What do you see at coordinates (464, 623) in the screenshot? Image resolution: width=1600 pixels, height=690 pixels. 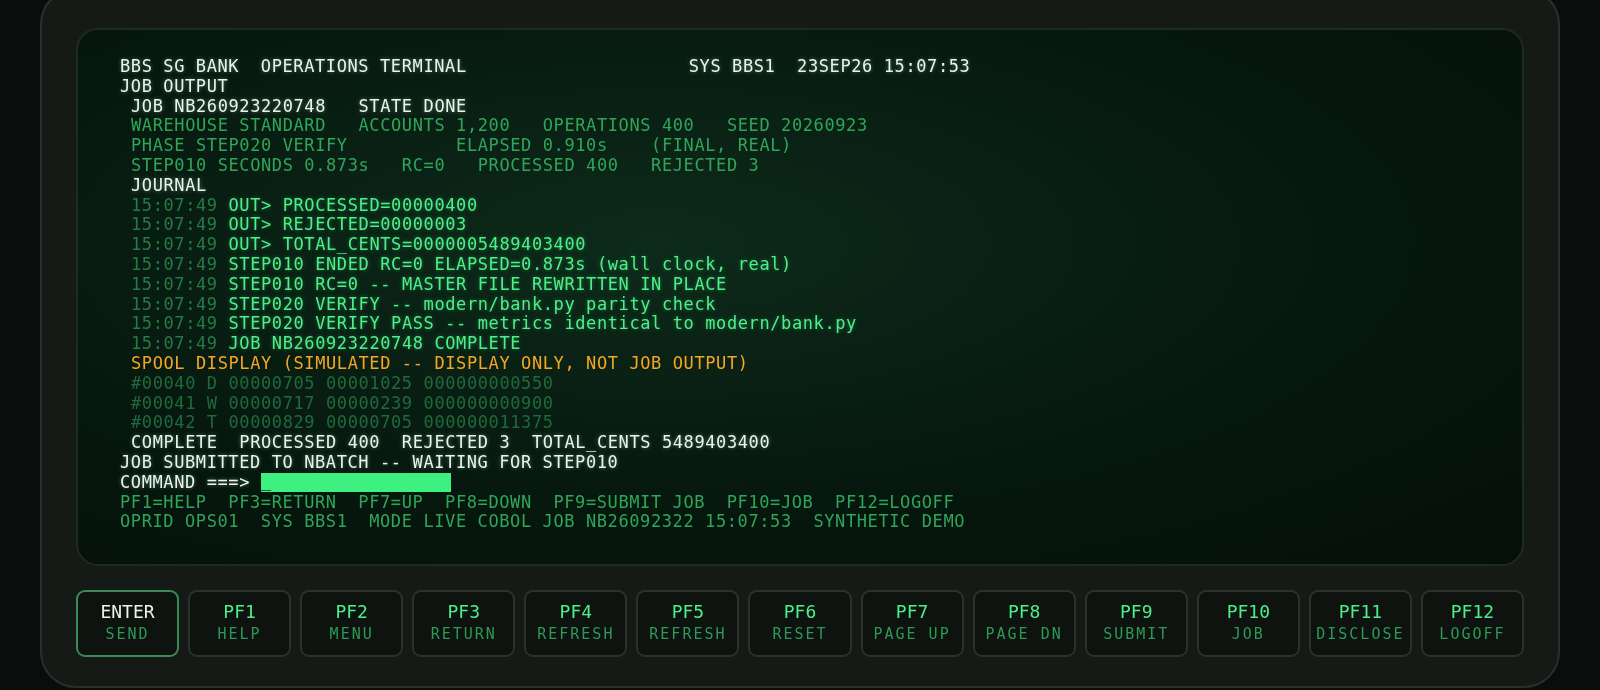 I see `function-key: PF3 RETURN` at bounding box center [464, 623].